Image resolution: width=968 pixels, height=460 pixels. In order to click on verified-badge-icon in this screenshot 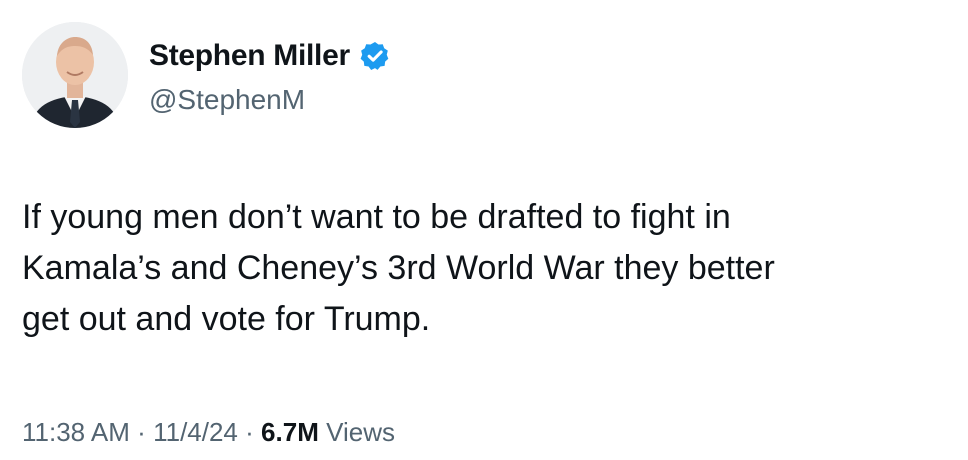, I will do `click(375, 56)`.